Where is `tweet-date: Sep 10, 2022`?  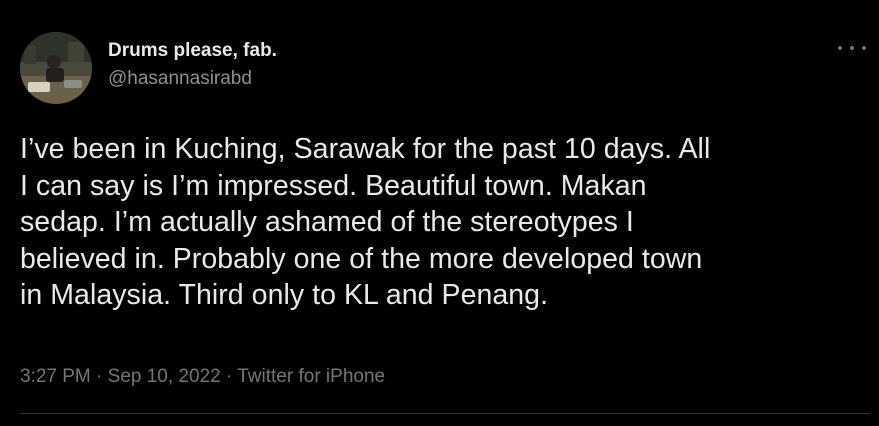 tweet-date: Sep 10, 2022 is located at coordinates (164, 376).